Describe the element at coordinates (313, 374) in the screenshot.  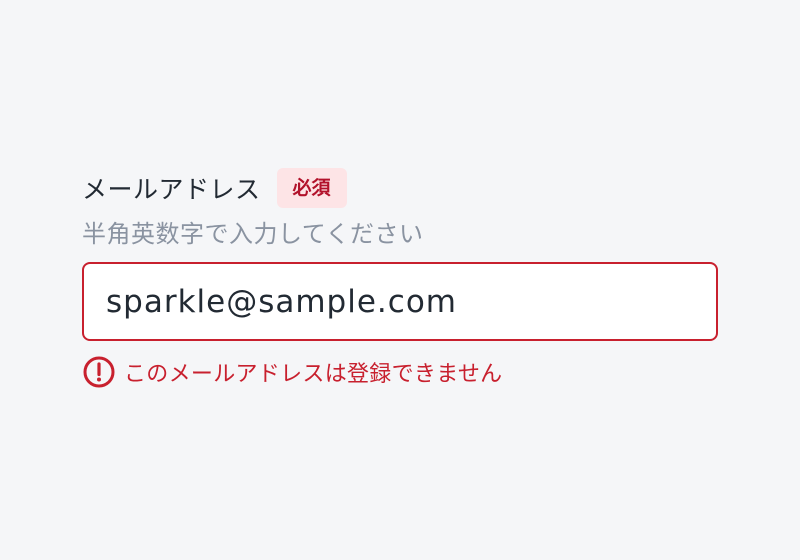
I see `error-message: このメールアドレスは登録できません` at that location.